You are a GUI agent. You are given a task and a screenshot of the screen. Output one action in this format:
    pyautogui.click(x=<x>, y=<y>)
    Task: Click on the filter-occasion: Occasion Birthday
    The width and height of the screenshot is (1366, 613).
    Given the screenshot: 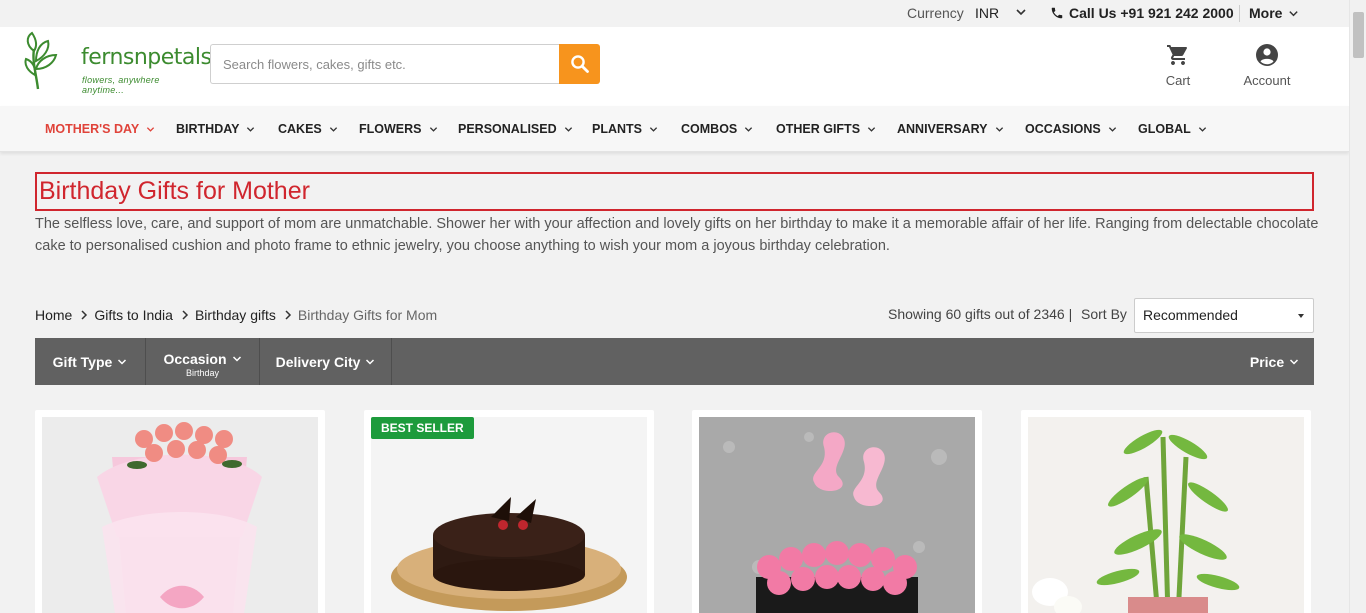 What is the action you would take?
    pyautogui.click(x=203, y=361)
    